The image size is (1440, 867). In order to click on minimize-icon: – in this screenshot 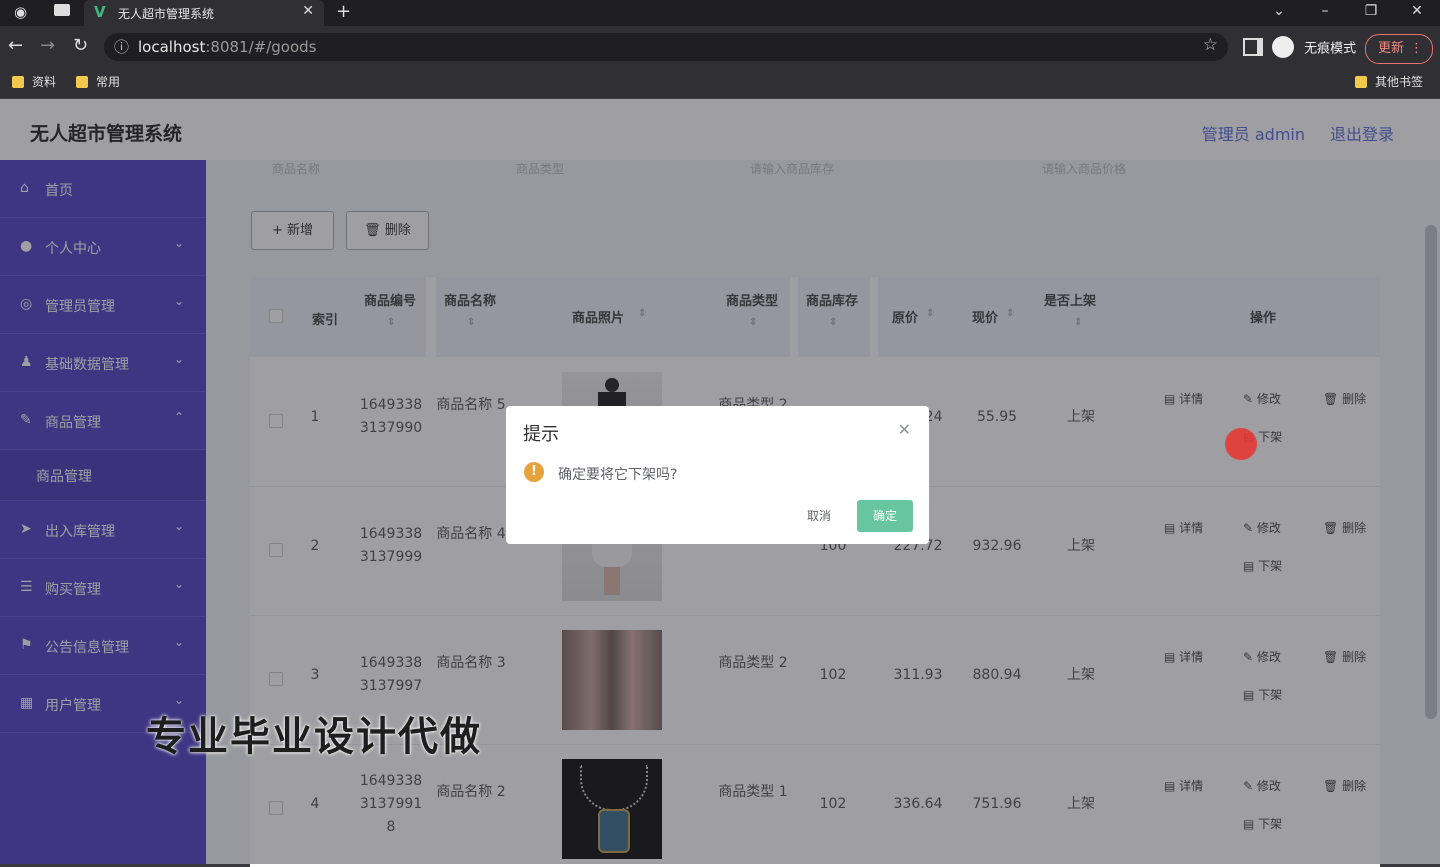, I will do `click(1325, 13)`.